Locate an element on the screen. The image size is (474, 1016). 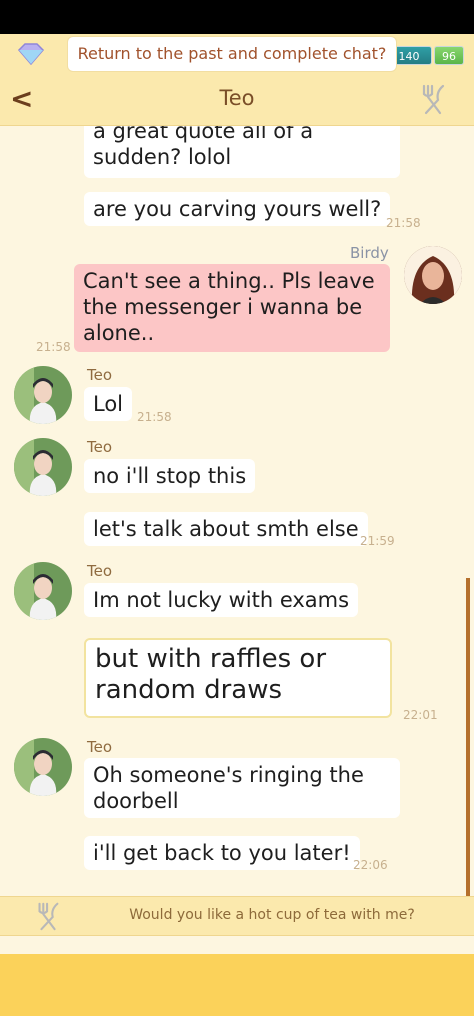
footer-bar is located at coordinates (237, 985).